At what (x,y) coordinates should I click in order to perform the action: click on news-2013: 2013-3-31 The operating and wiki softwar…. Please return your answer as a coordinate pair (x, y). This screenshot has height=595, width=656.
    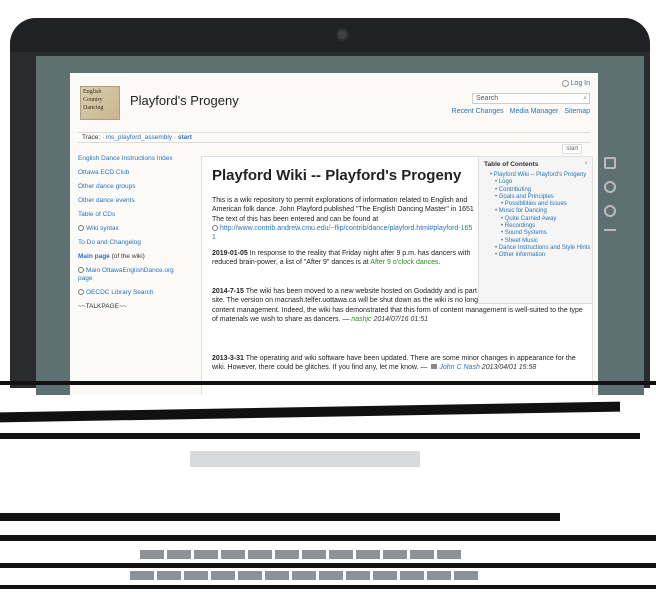
    Looking at the image, I should click on (398, 363).